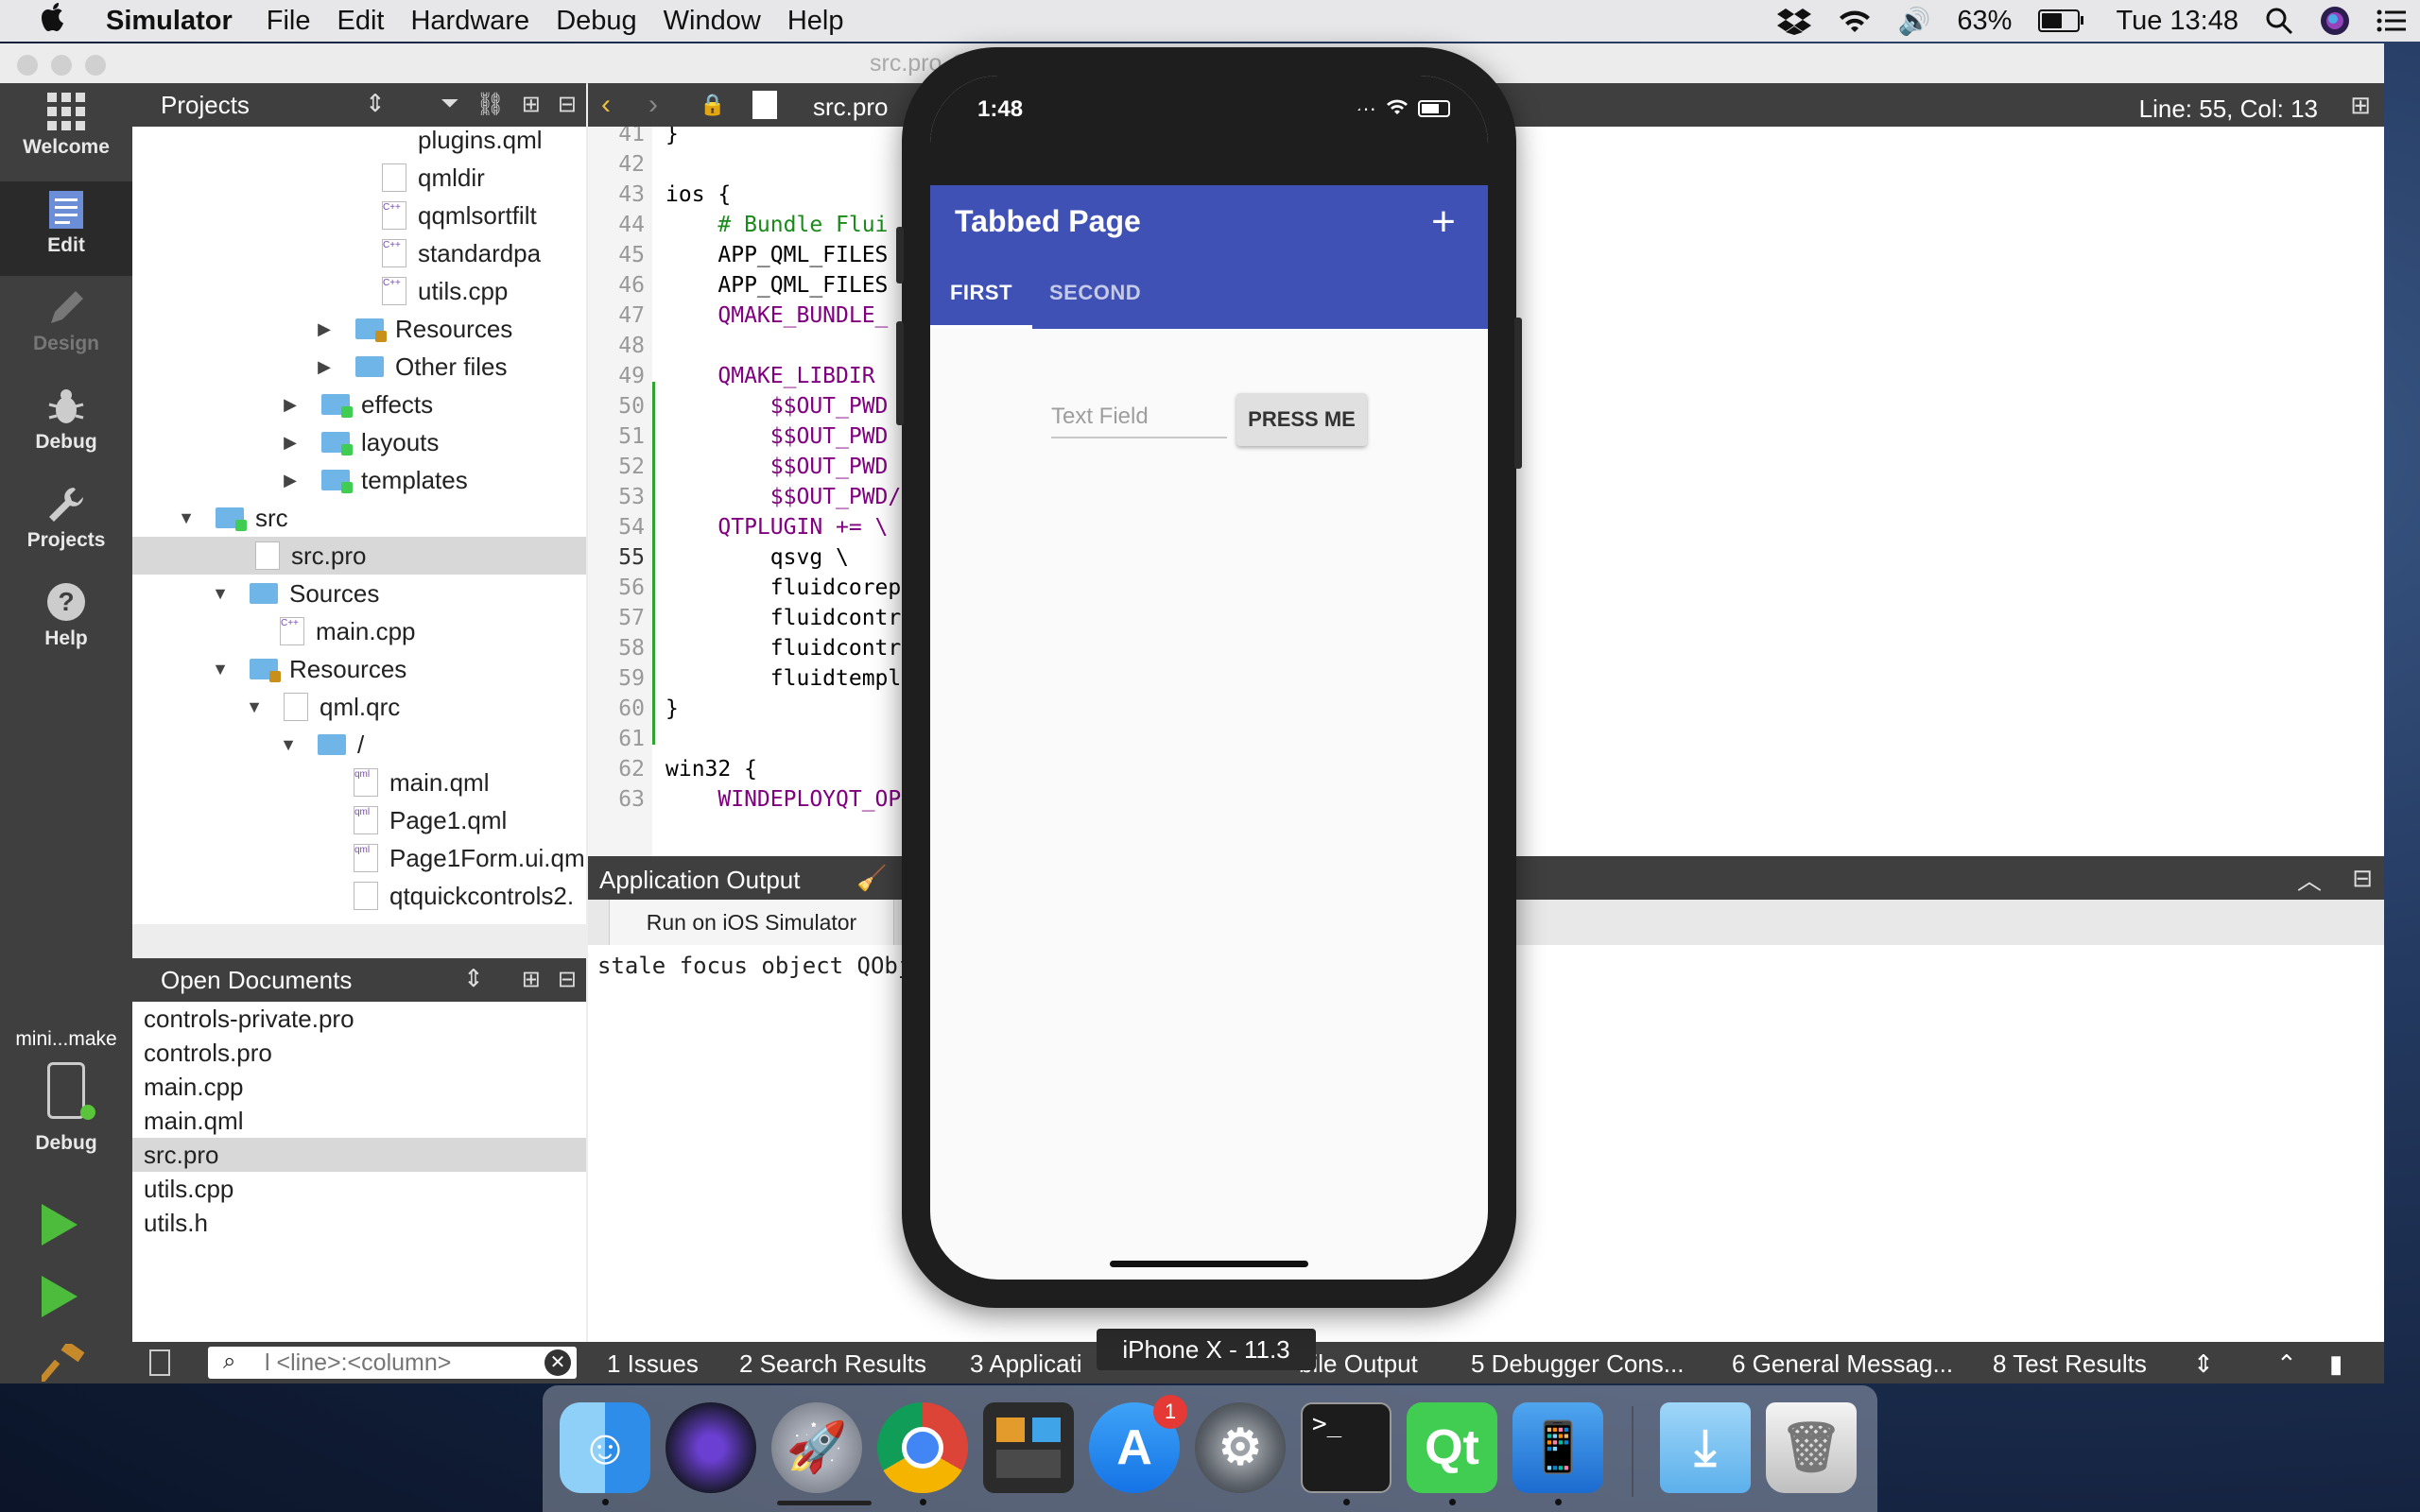 The width and height of the screenshot is (2420, 1512). What do you see at coordinates (2309, 879) in the screenshot?
I see `maximize-pane-icon: ︿` at bounding box center [2309, 879].